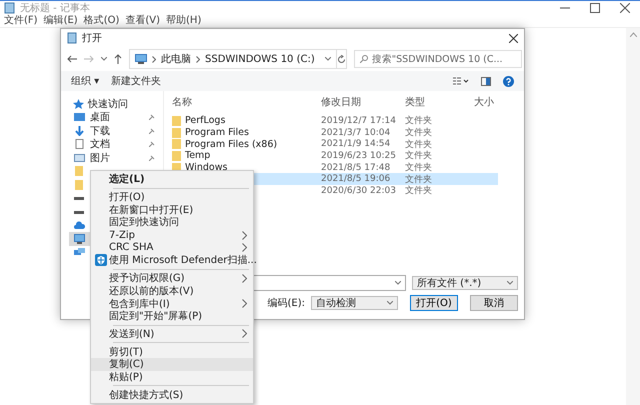 The height and width of the screenshot is (405, 640). I want to click on dialog-title: 打开, so click(92, 38).